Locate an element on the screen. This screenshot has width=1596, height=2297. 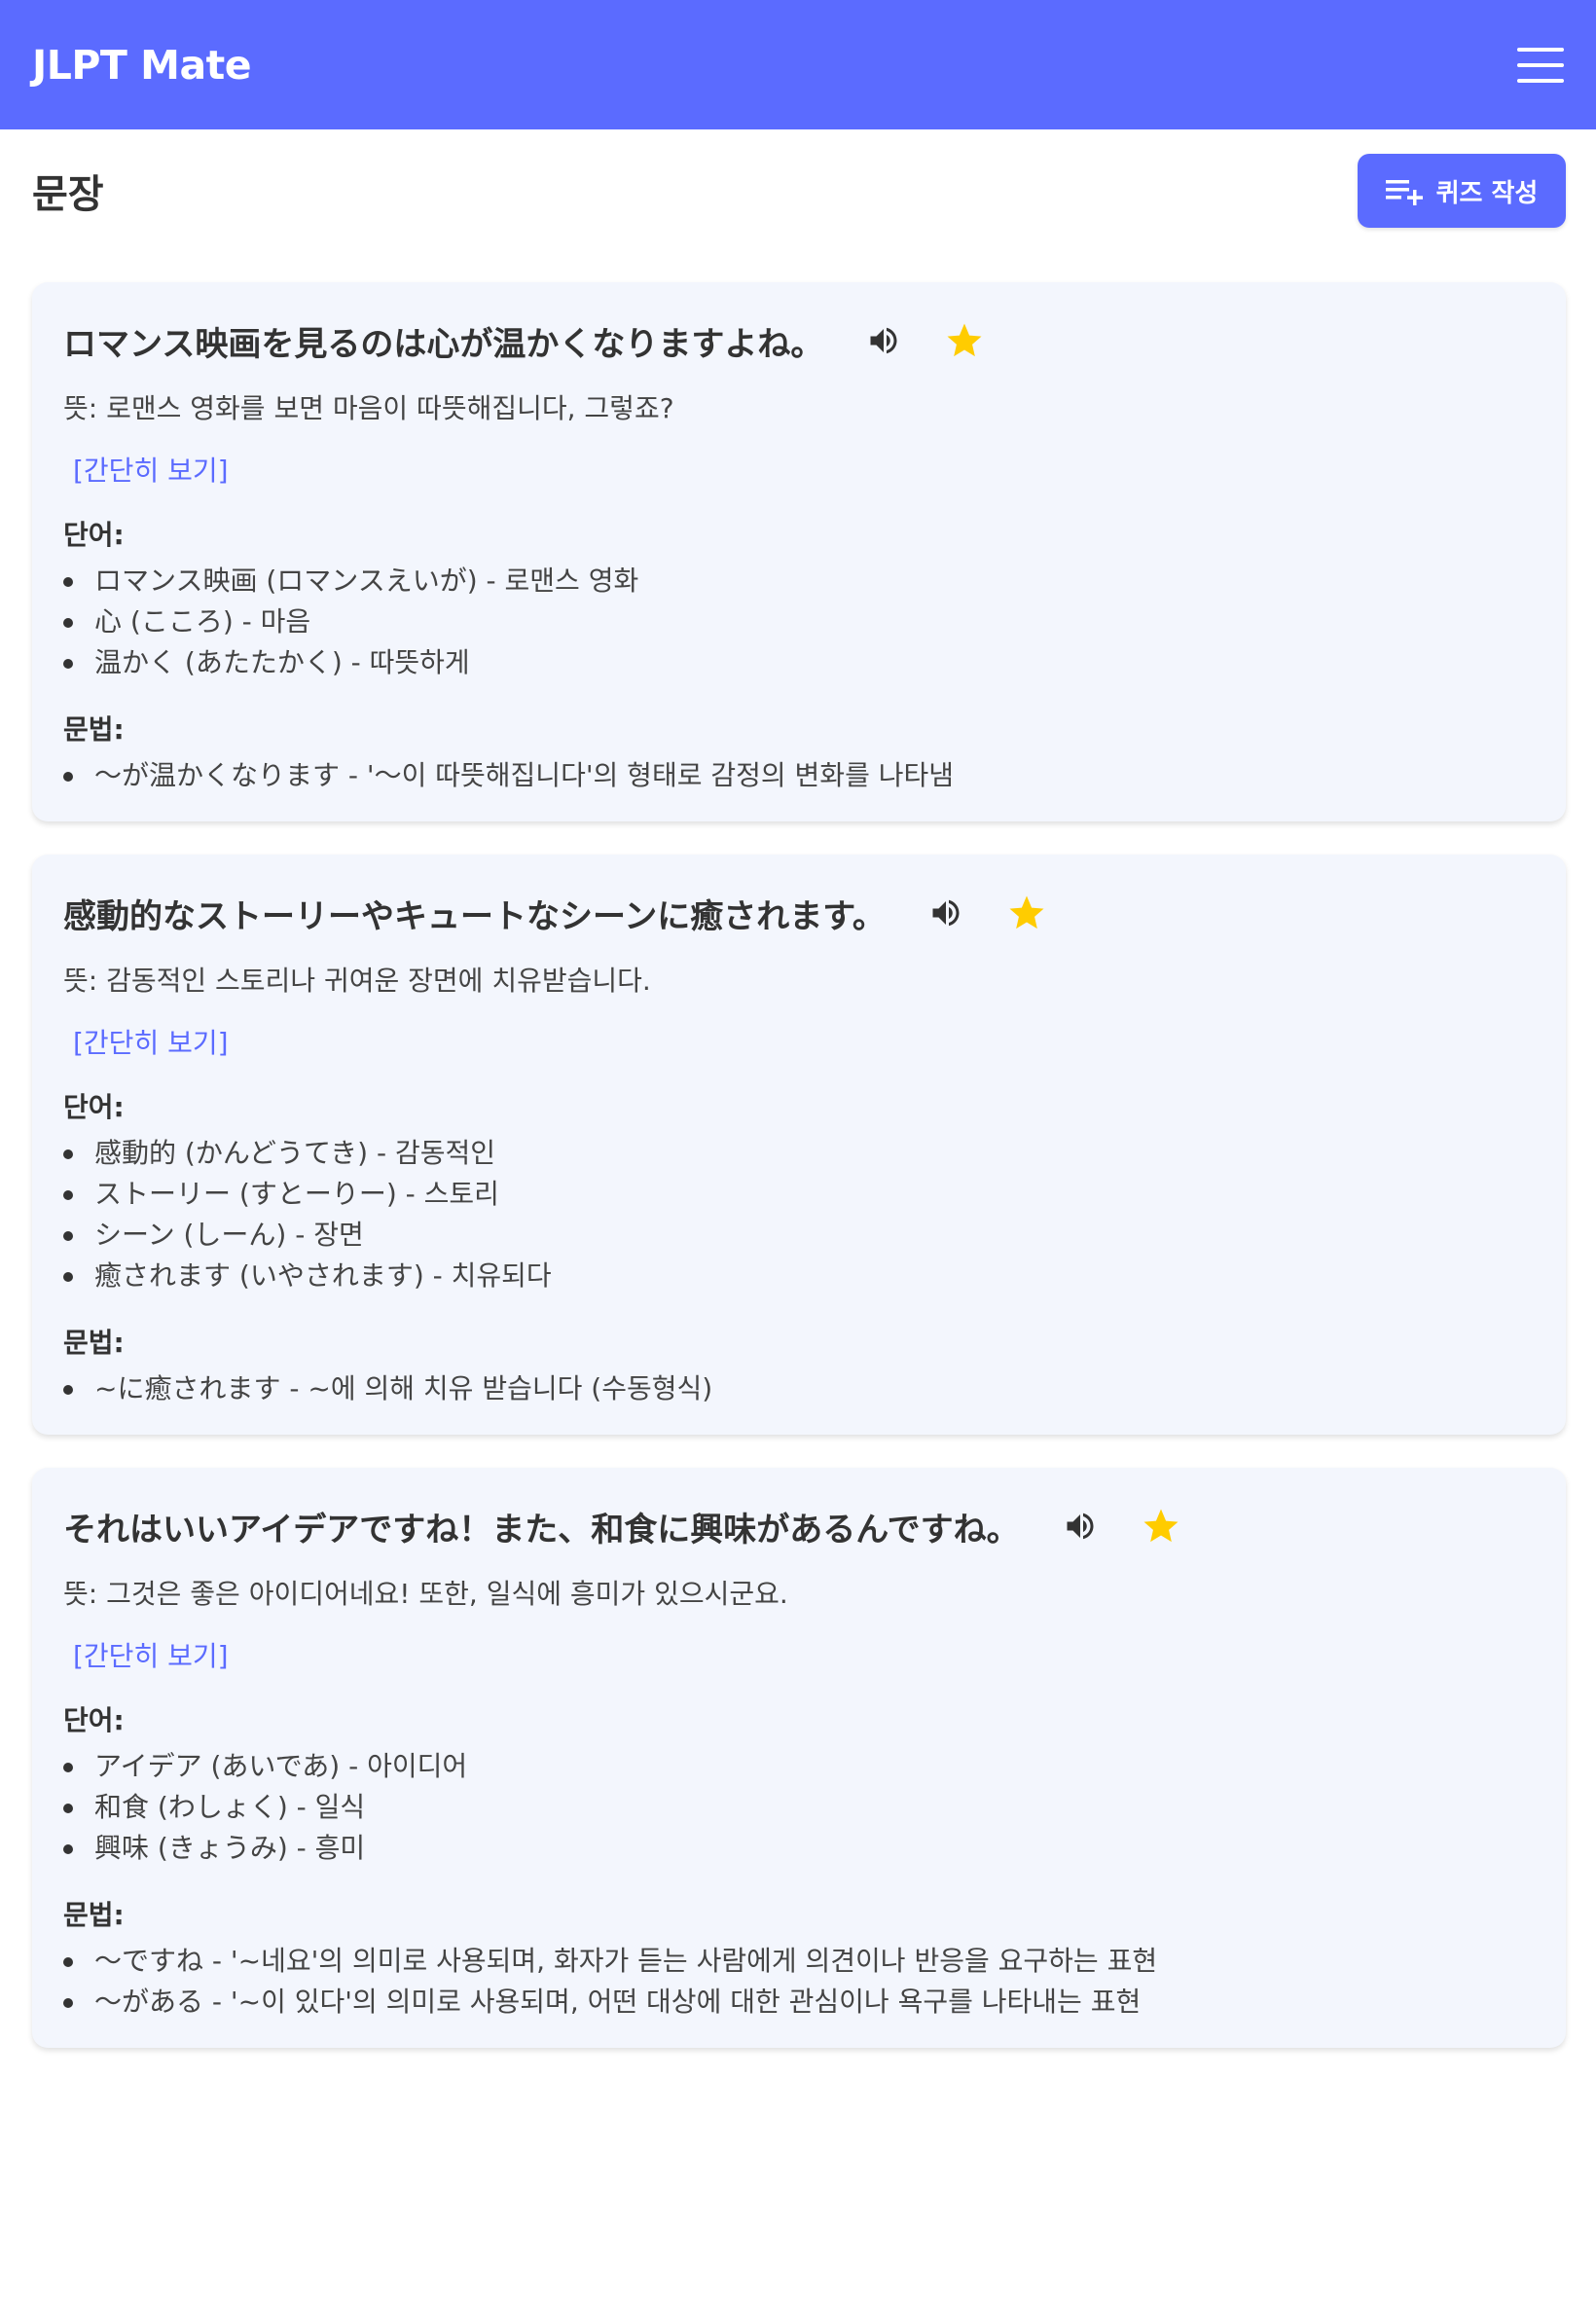
vocab-item: 興味 (きょうみ) - 흥미 is located at coordinates (799, 1848).